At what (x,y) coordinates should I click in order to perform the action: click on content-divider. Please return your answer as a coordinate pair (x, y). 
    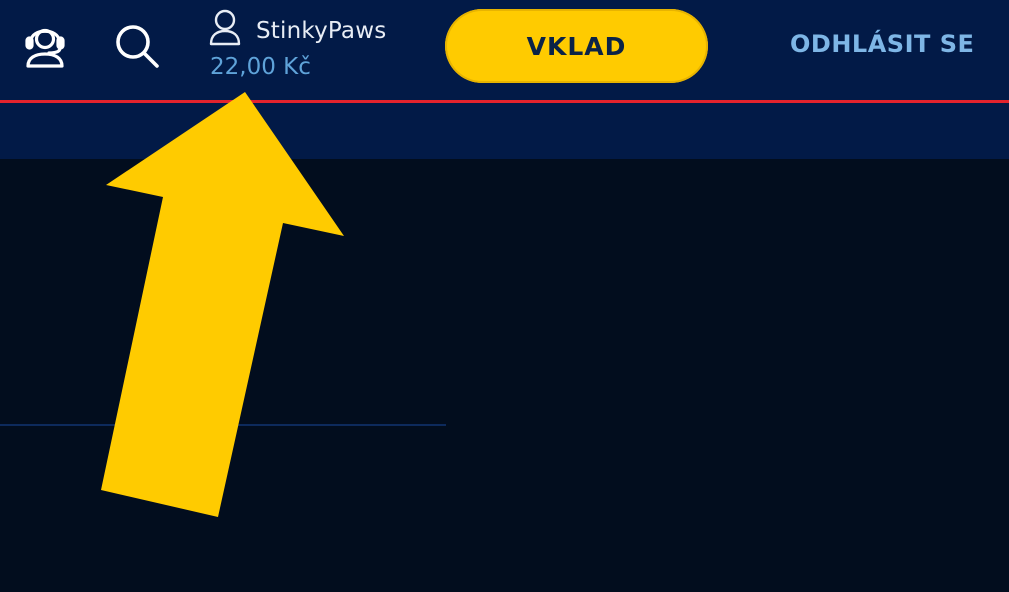
    Looking at the image, I should click on (223, 425).